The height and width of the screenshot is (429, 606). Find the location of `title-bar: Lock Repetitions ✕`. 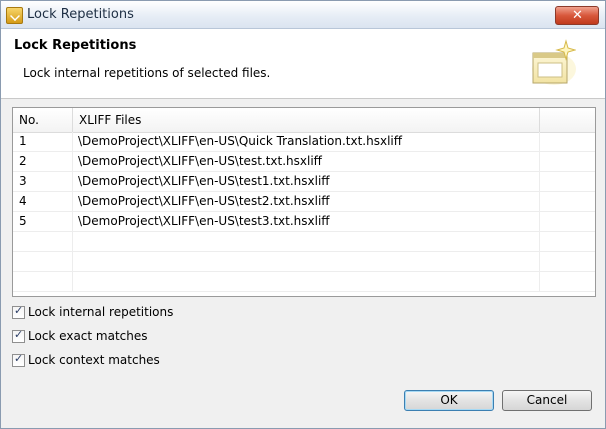

title-bar: Lock Repetitions ✕ is located at coordinates (303, 15).